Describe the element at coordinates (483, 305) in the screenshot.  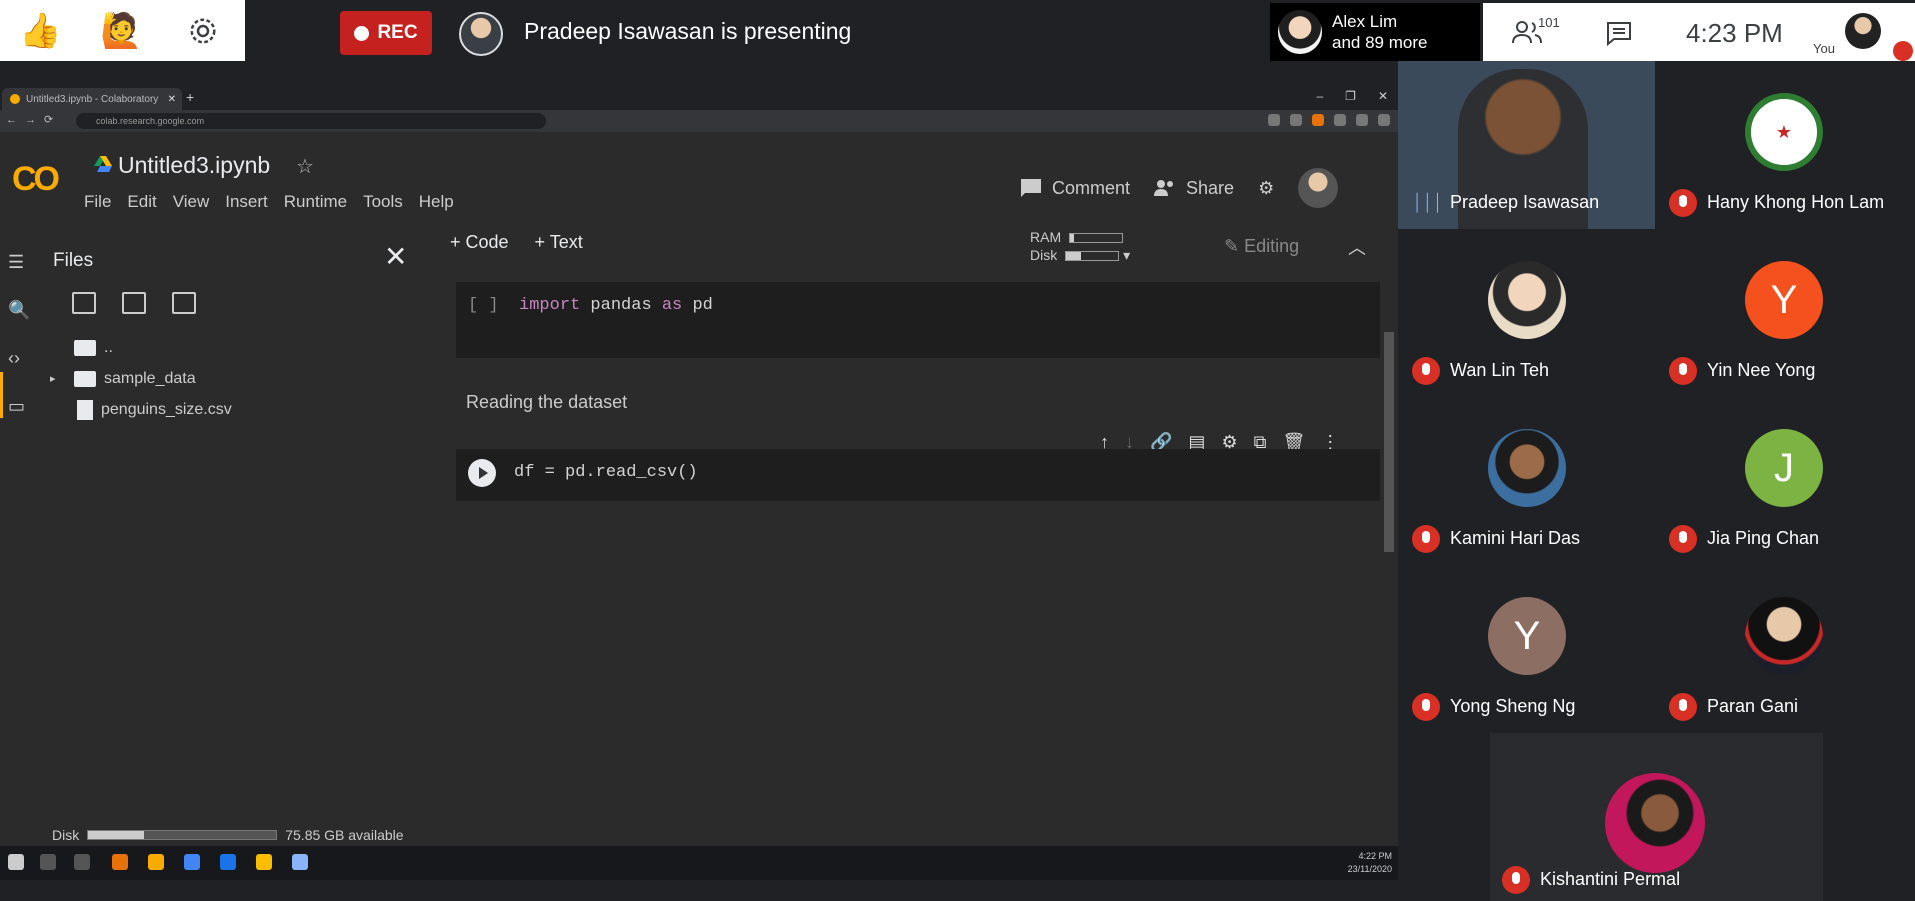
I see `cell-run-bracket: [ ]` at that location.